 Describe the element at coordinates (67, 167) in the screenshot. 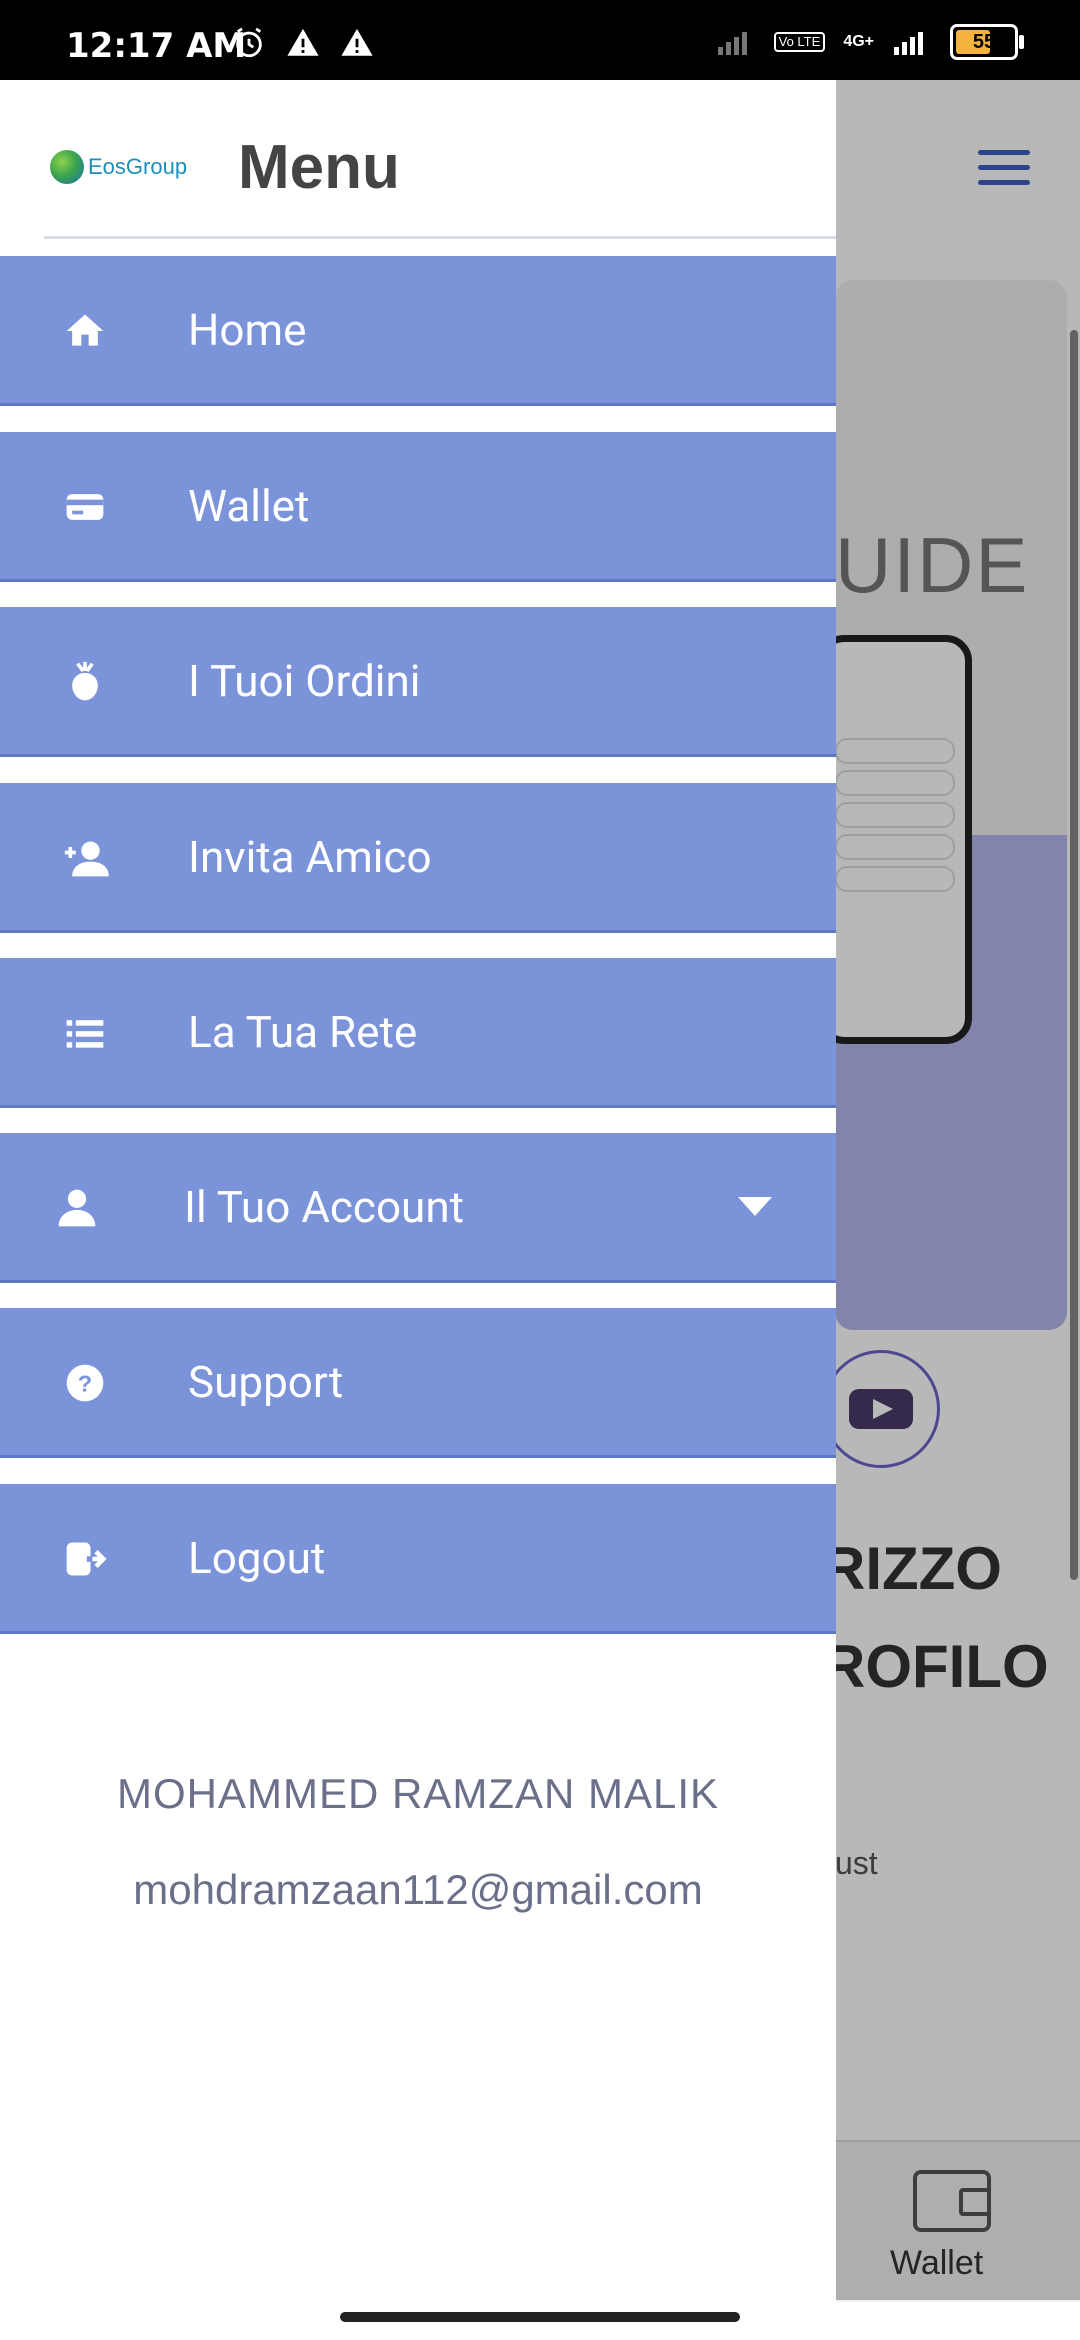

I see `globe-icon` at that location.